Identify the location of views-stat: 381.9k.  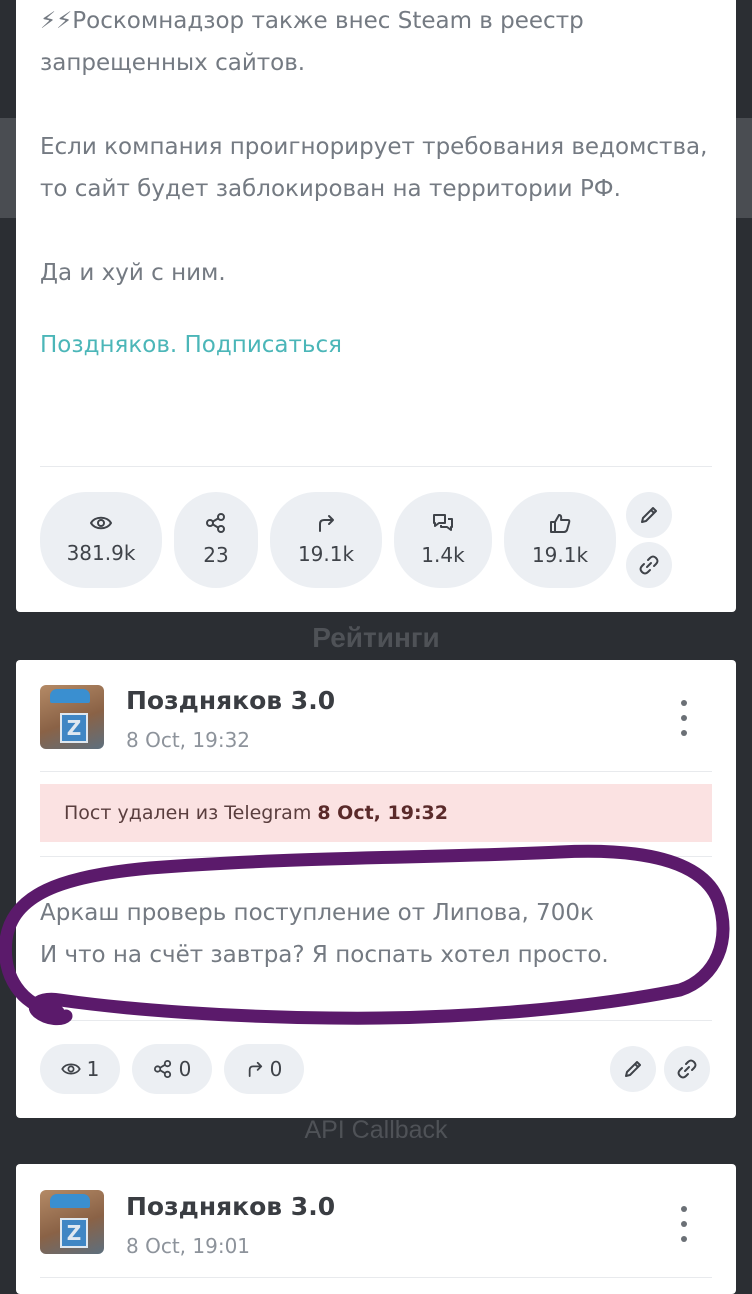
(101, 540).